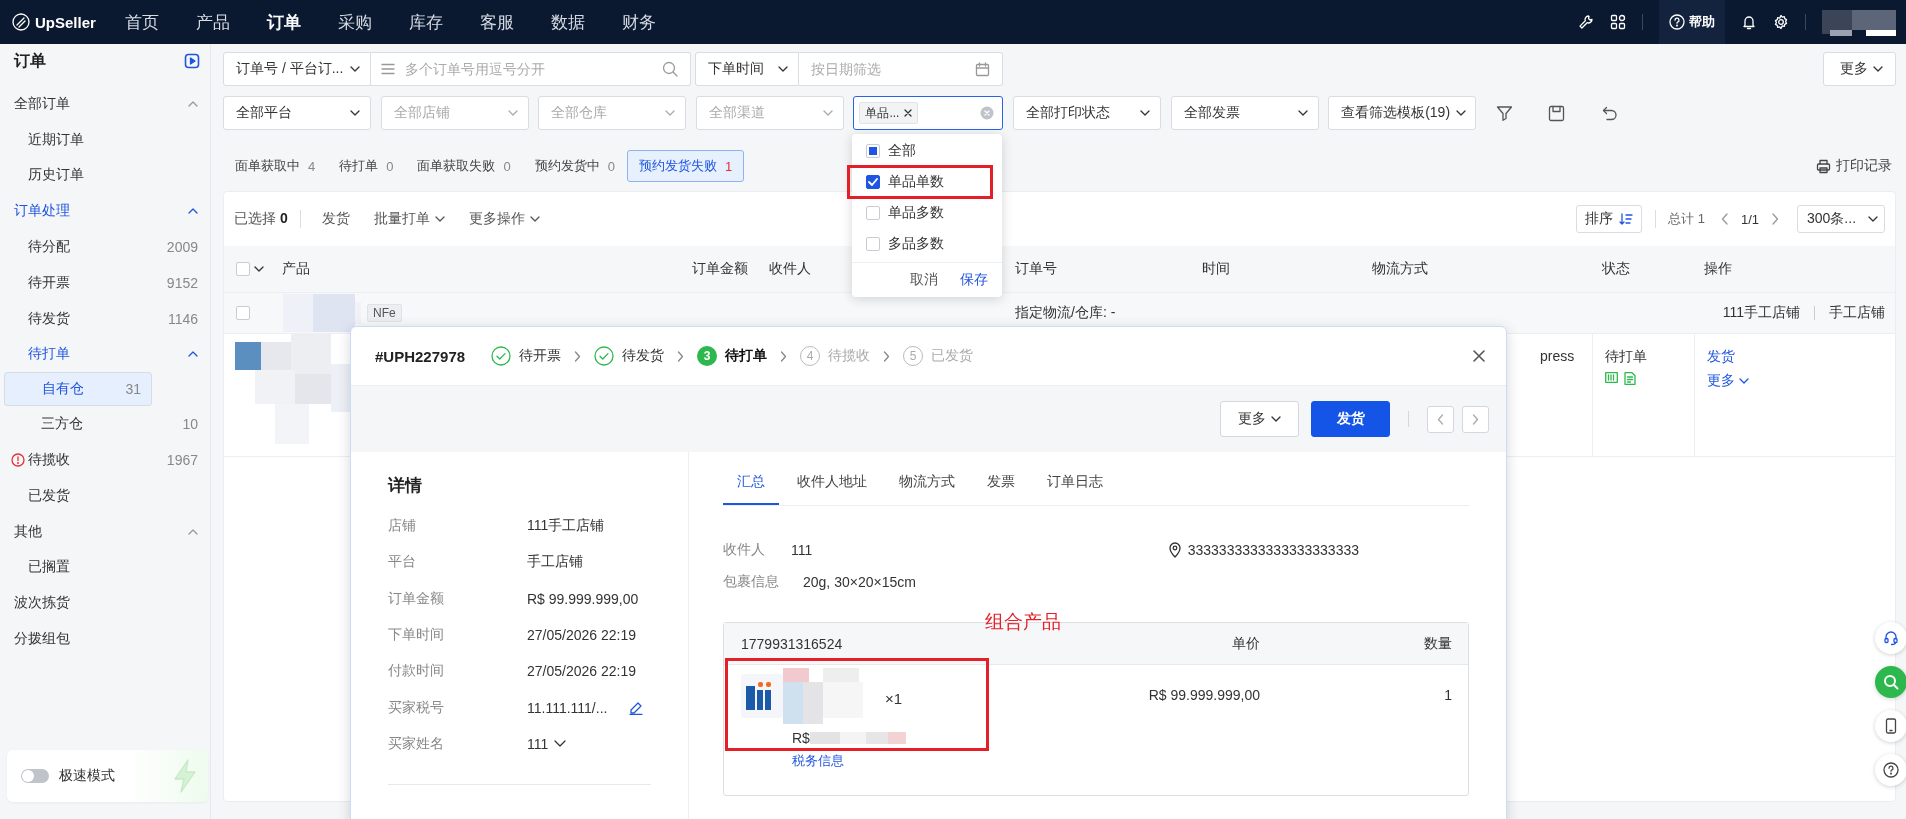 The height and width of the screenshot is (819, 1906). I want to click on action-link: 更多, so click(1728, 381).